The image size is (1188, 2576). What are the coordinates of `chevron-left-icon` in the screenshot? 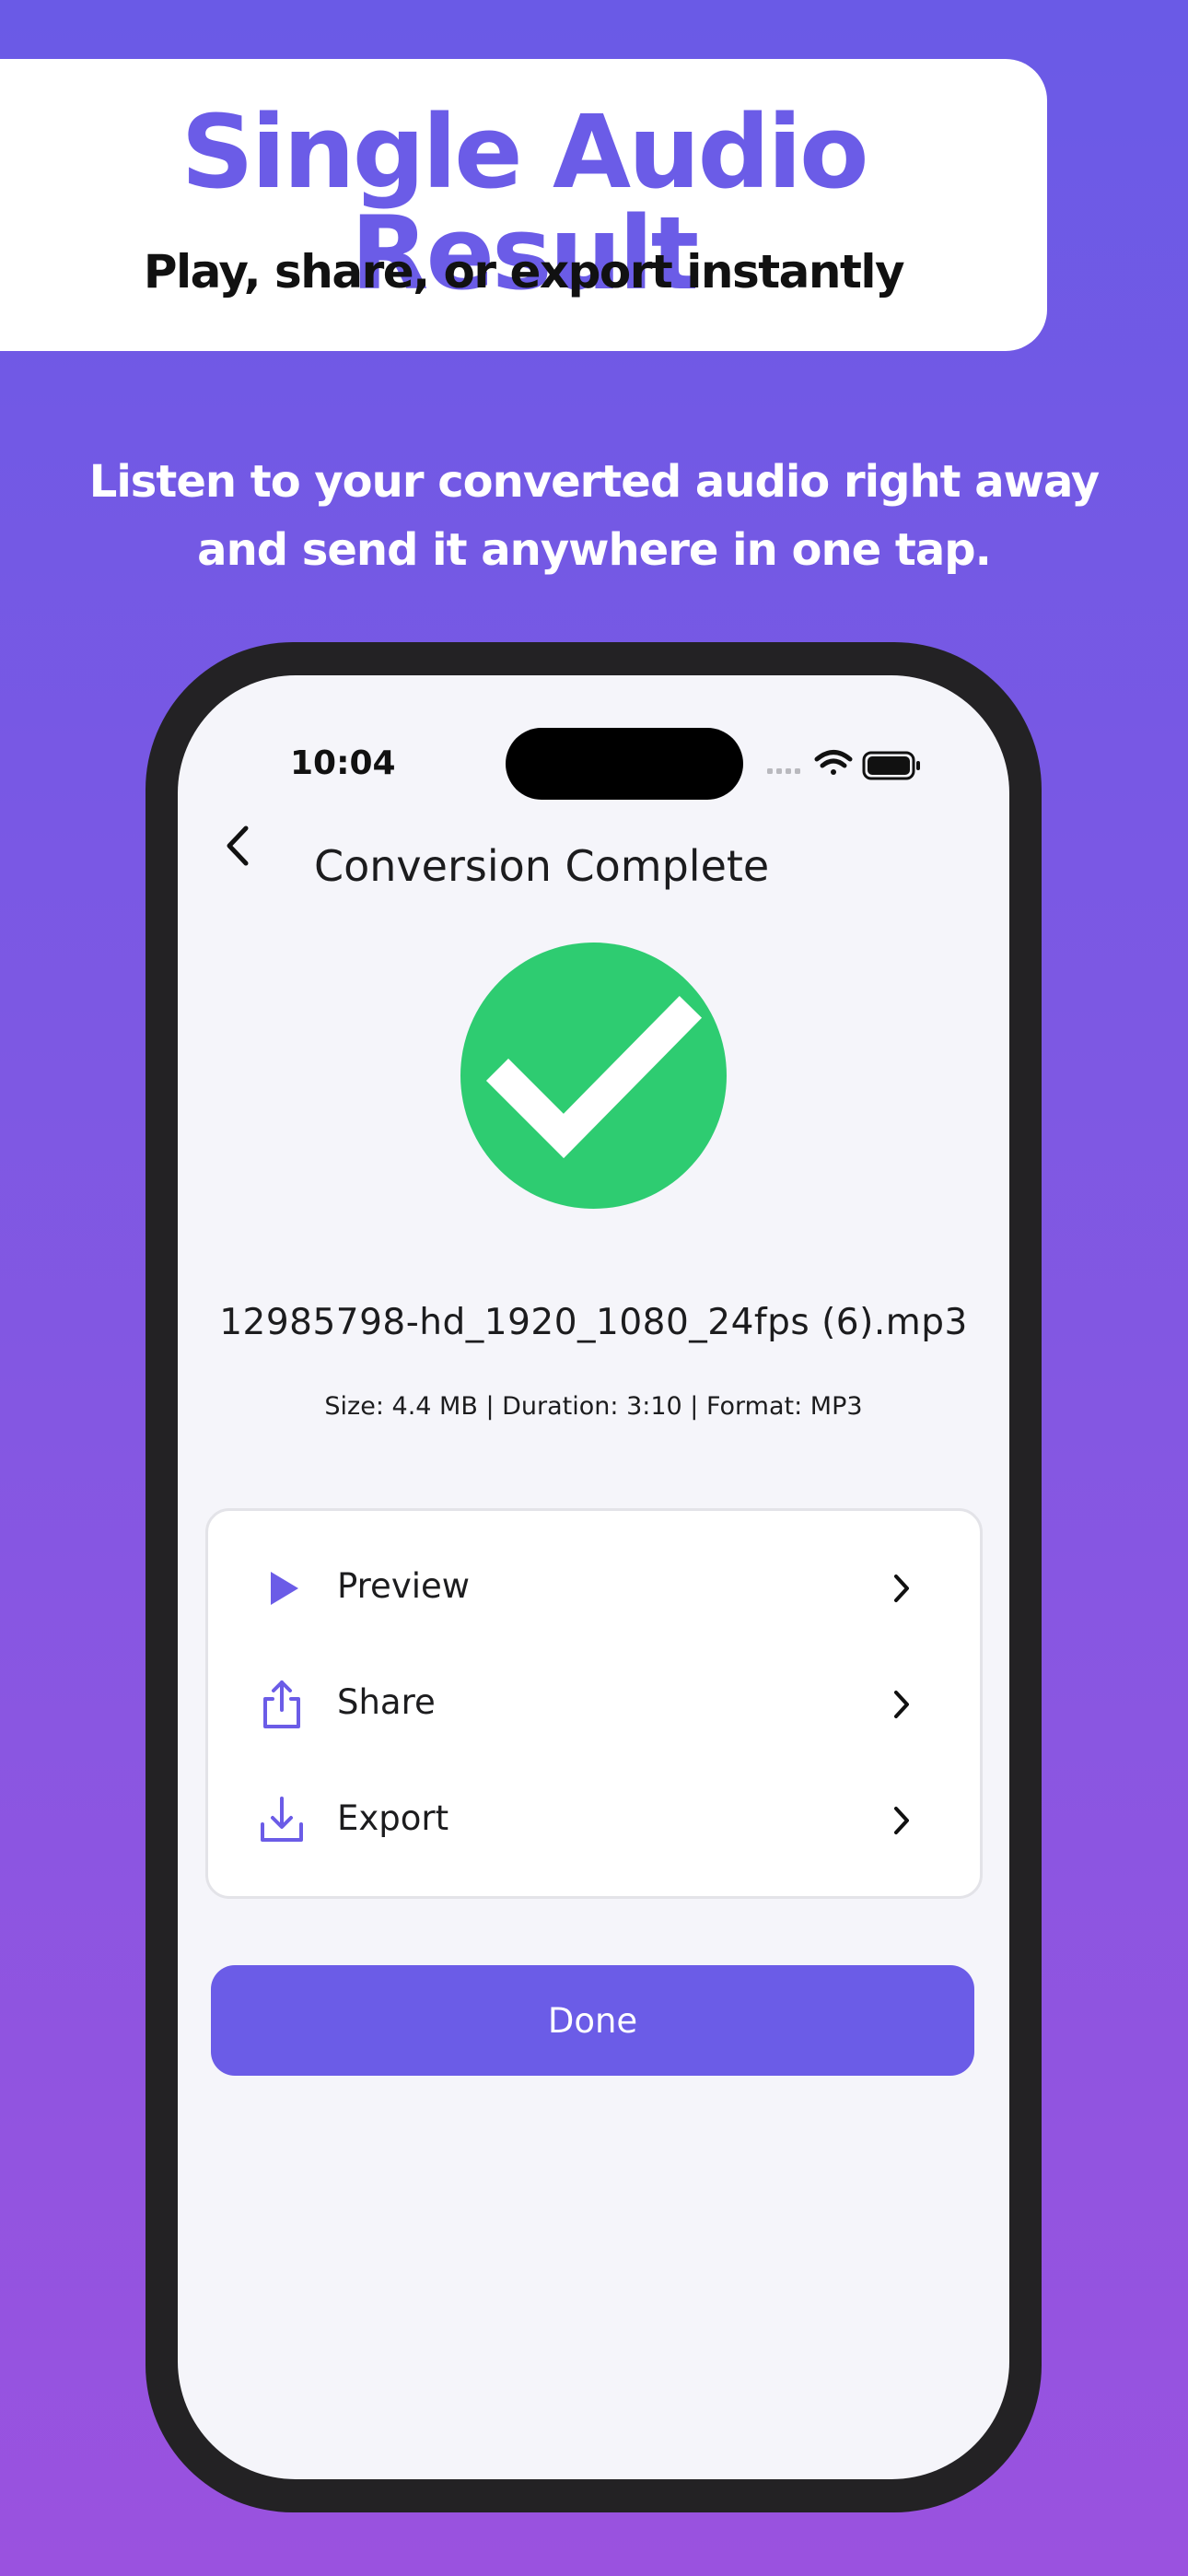 It's located at (238, 845).